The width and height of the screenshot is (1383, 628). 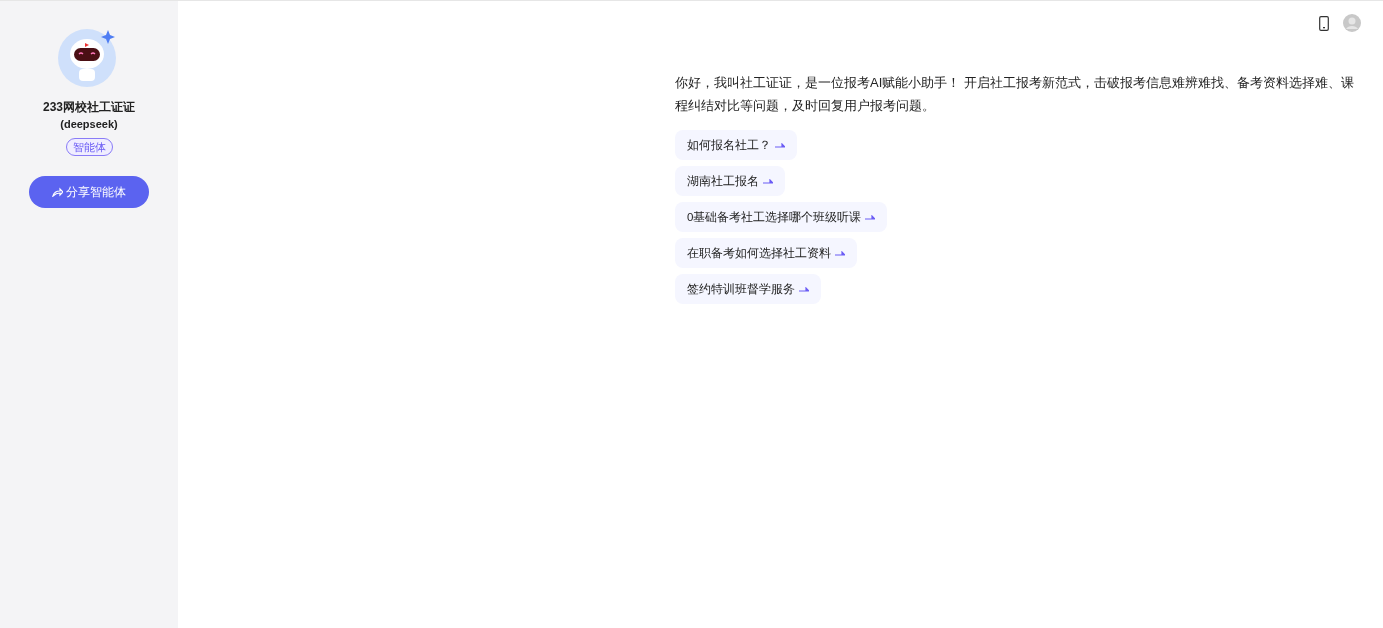 What do you see at coordinates (748, 289) in the screenshot?
I see `suggestion-chip: 签约特训班督学服务` at bounding box center [748, 289].